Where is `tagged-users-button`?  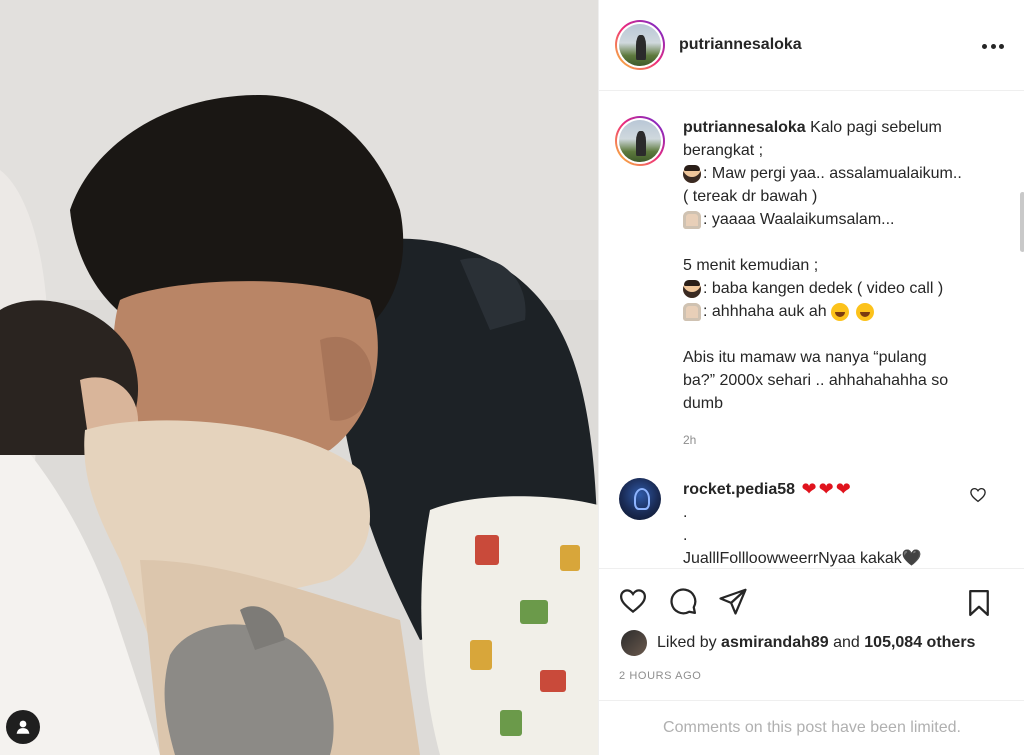
tagged-users-button is located at coordinates (23, 727).